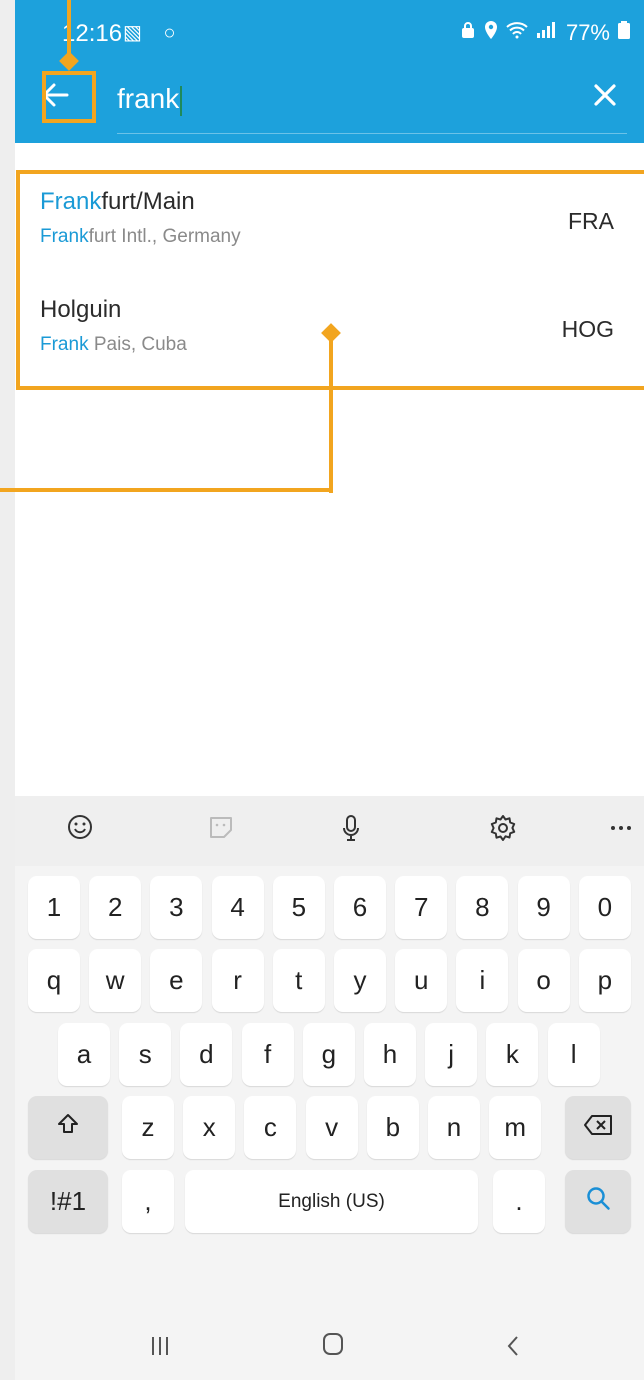 This screenshot has width=644, height=1380. Describe the element at coordinates (92, 33) in the screenshot. I see `status-time: 12:16` at that location.